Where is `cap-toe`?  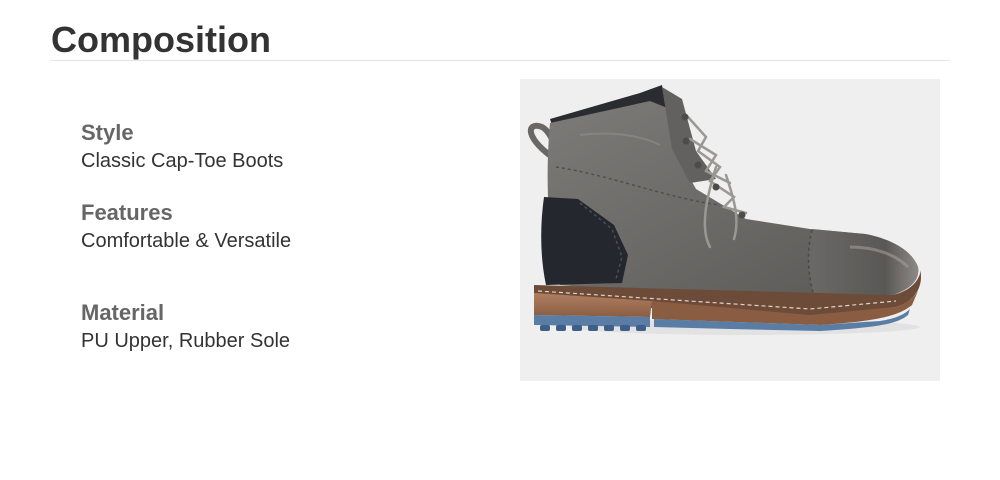
cap-toe is located at coordinates (863, 266).